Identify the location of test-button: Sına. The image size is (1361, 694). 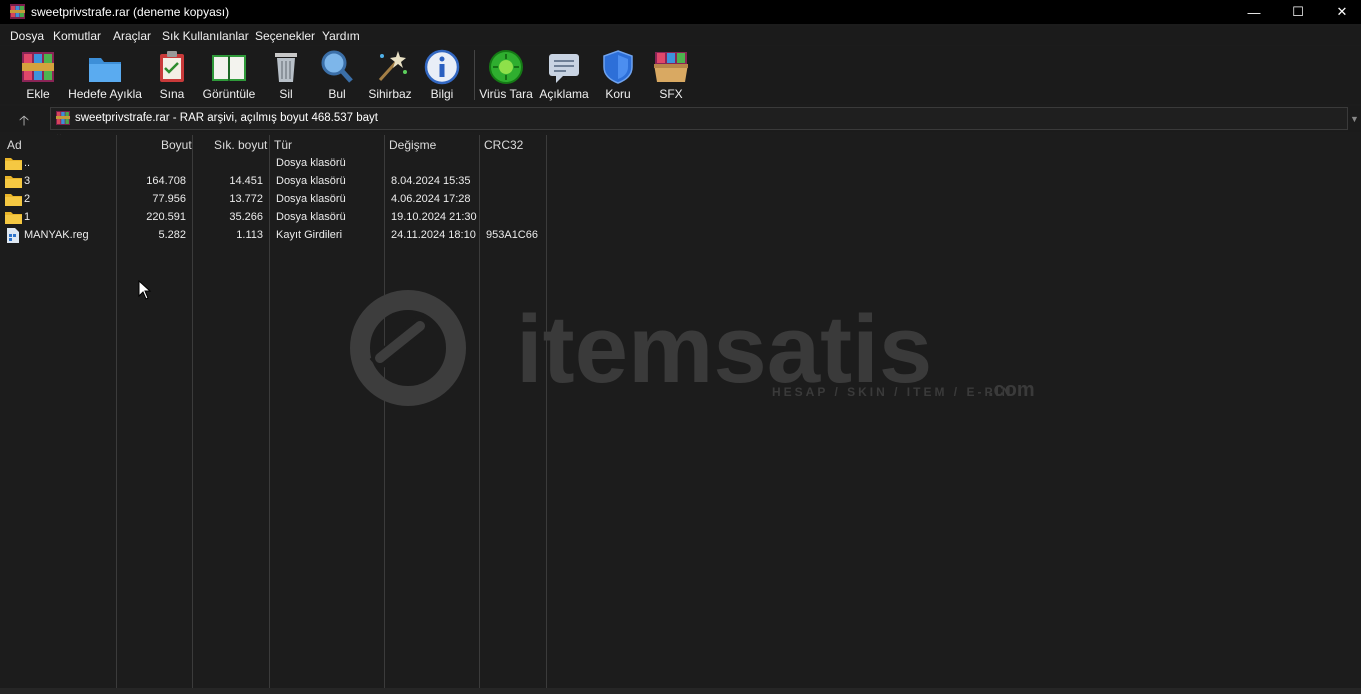
(172, 75).